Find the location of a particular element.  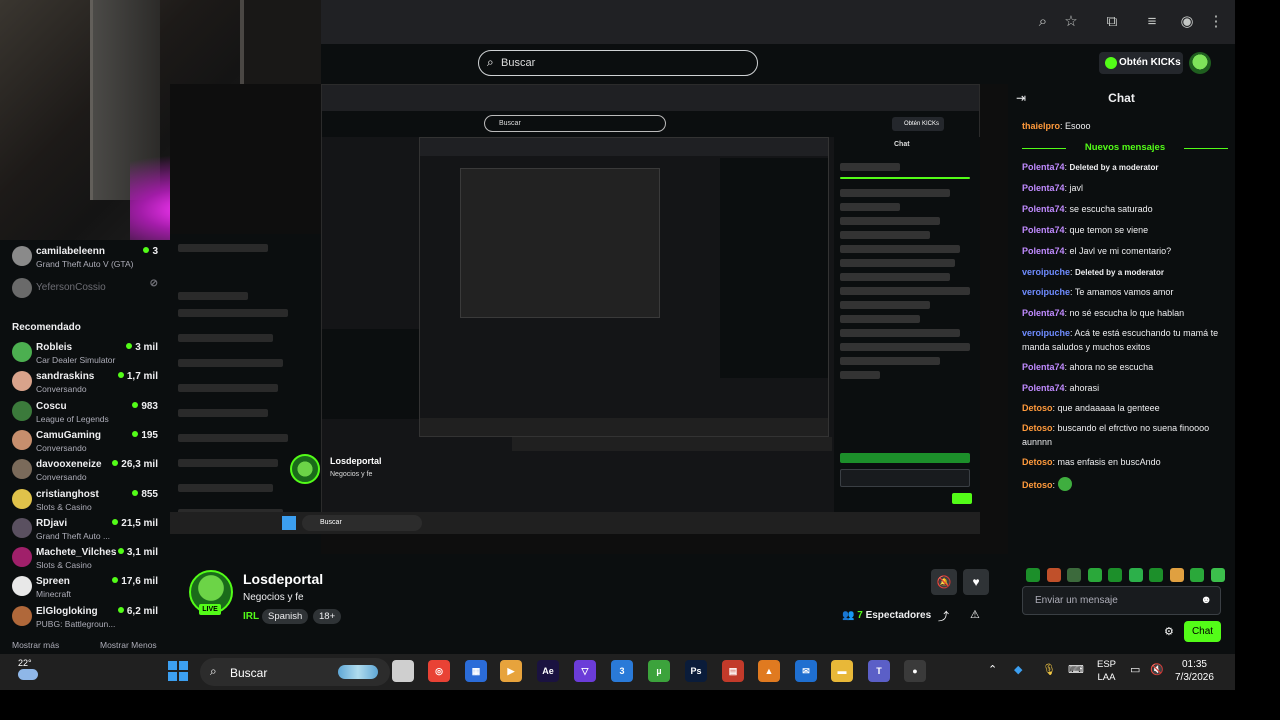

teams-icon: T is located at coordinates (879, 671).